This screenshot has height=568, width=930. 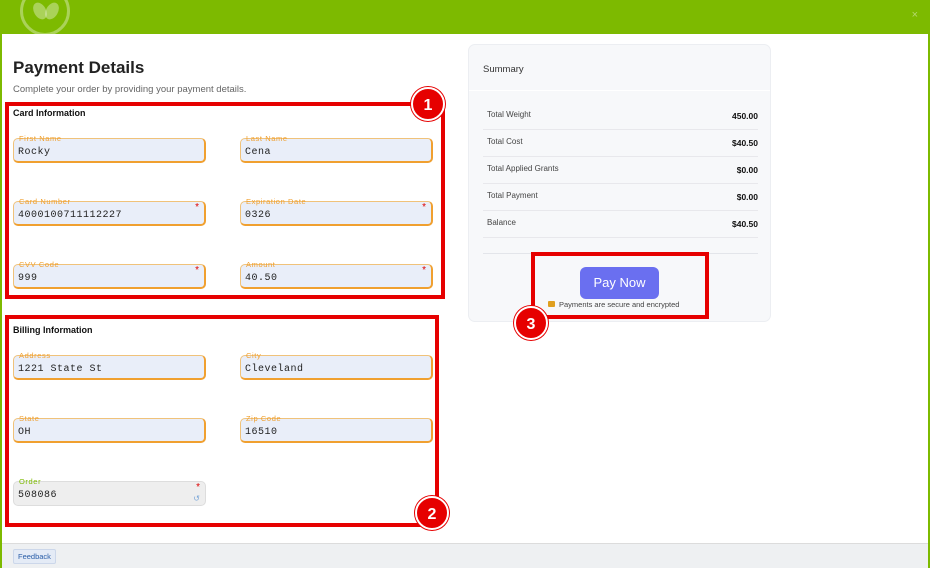 I want to click on summary-row-total-cost: Total Cost $40.50, so click(x=620, y=144).